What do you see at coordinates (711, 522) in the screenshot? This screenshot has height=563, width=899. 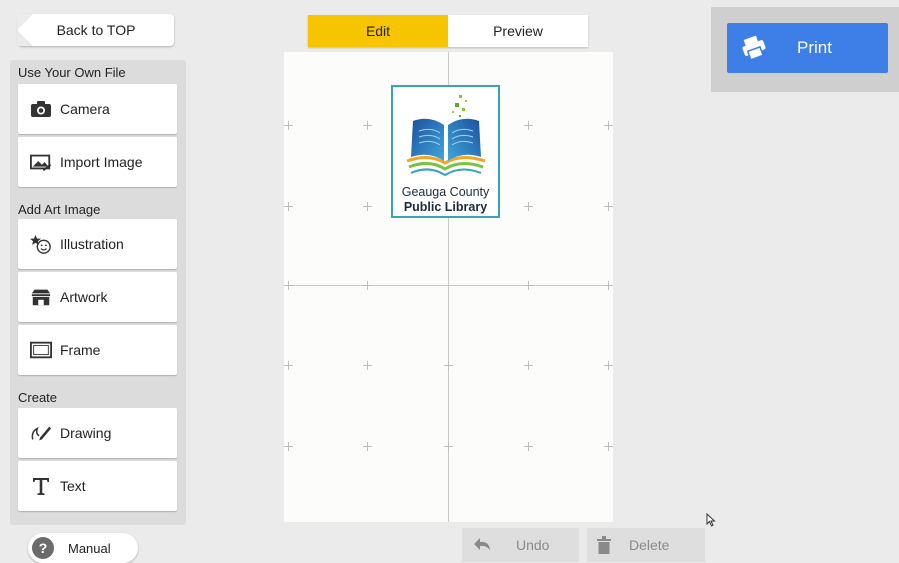 I see `mouse-pointer-icon` at bounding box center [711, 522].